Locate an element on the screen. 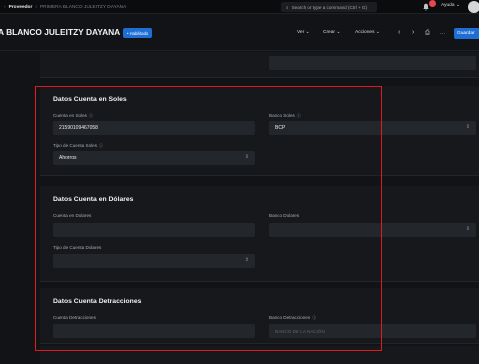 This screenshot has height=364, width=479. breadcrumb-parent-link: Proveedor is located at coordinates (21, 7).